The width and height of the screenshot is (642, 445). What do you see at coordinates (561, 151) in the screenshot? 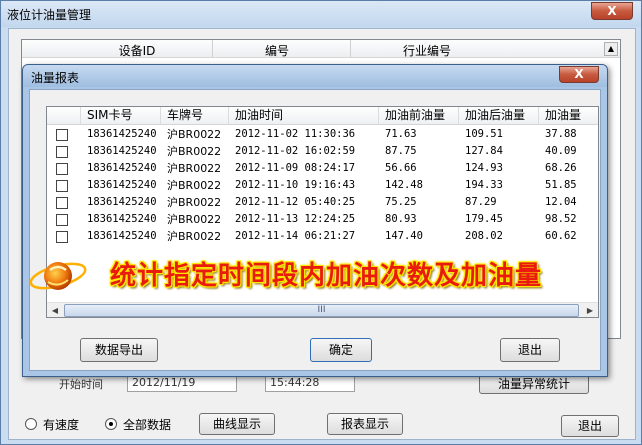
I see `cell-amount: 40.09` at bounding box center [561, 151].